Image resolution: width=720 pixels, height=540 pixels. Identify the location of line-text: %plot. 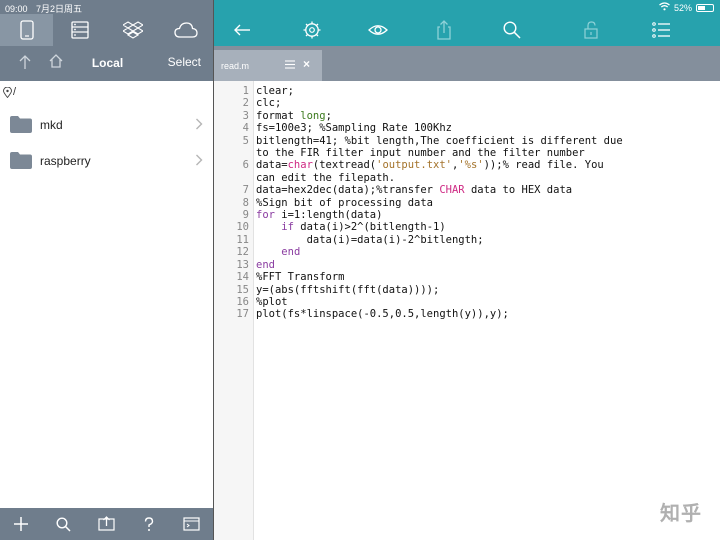
(272, 301).